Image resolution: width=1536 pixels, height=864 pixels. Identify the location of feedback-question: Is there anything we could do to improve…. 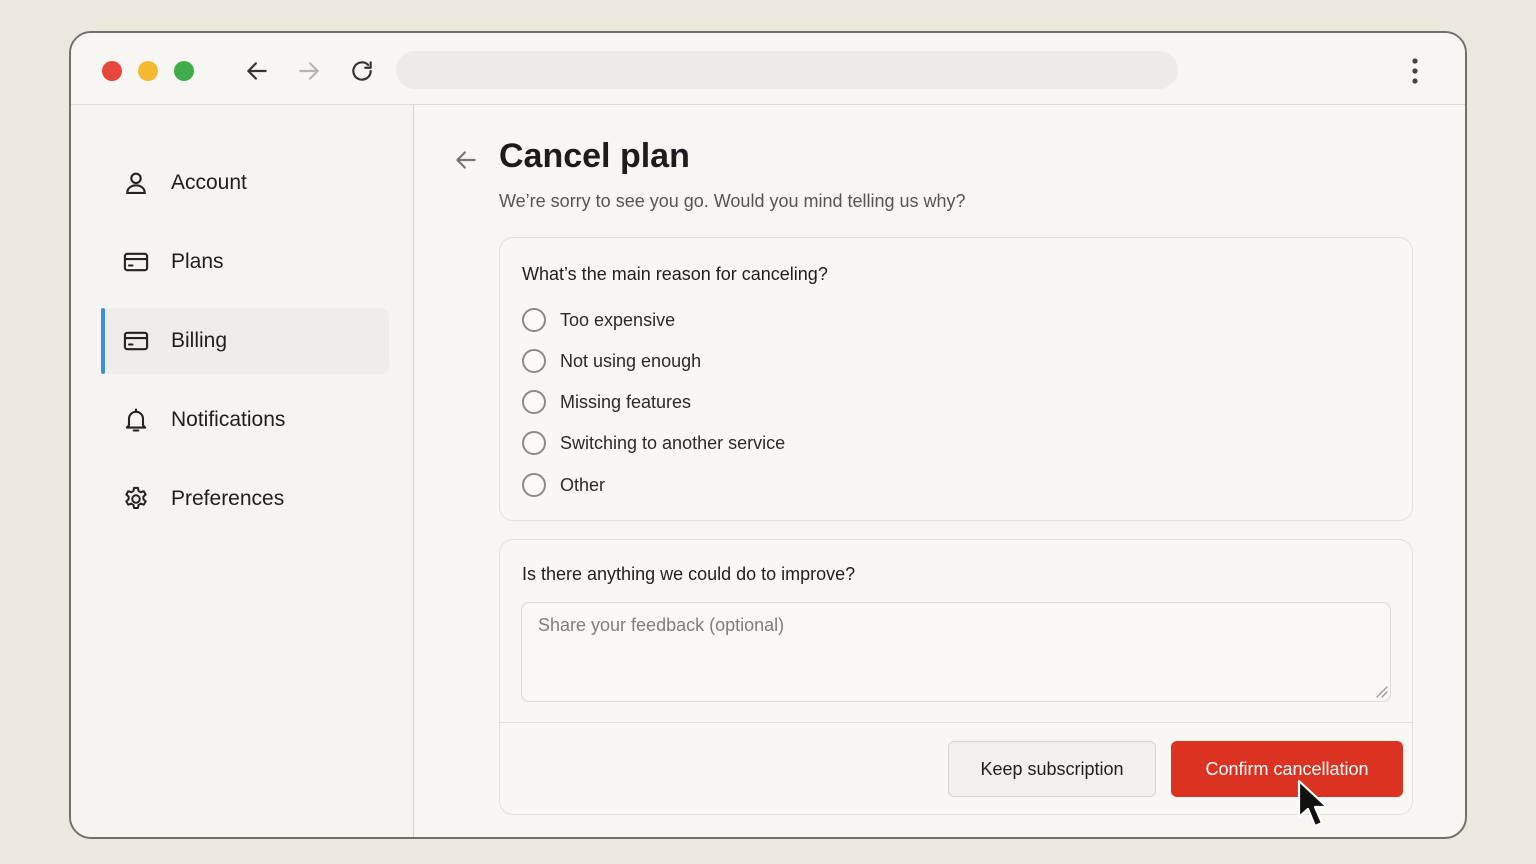
(689, 574).